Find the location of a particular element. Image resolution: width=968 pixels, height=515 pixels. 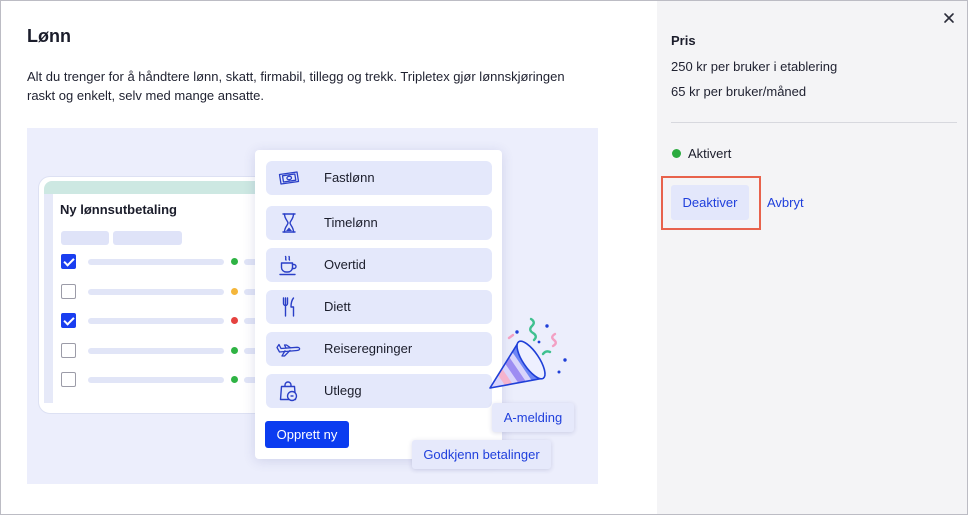

close-icon is located at coordinates (949, 18).